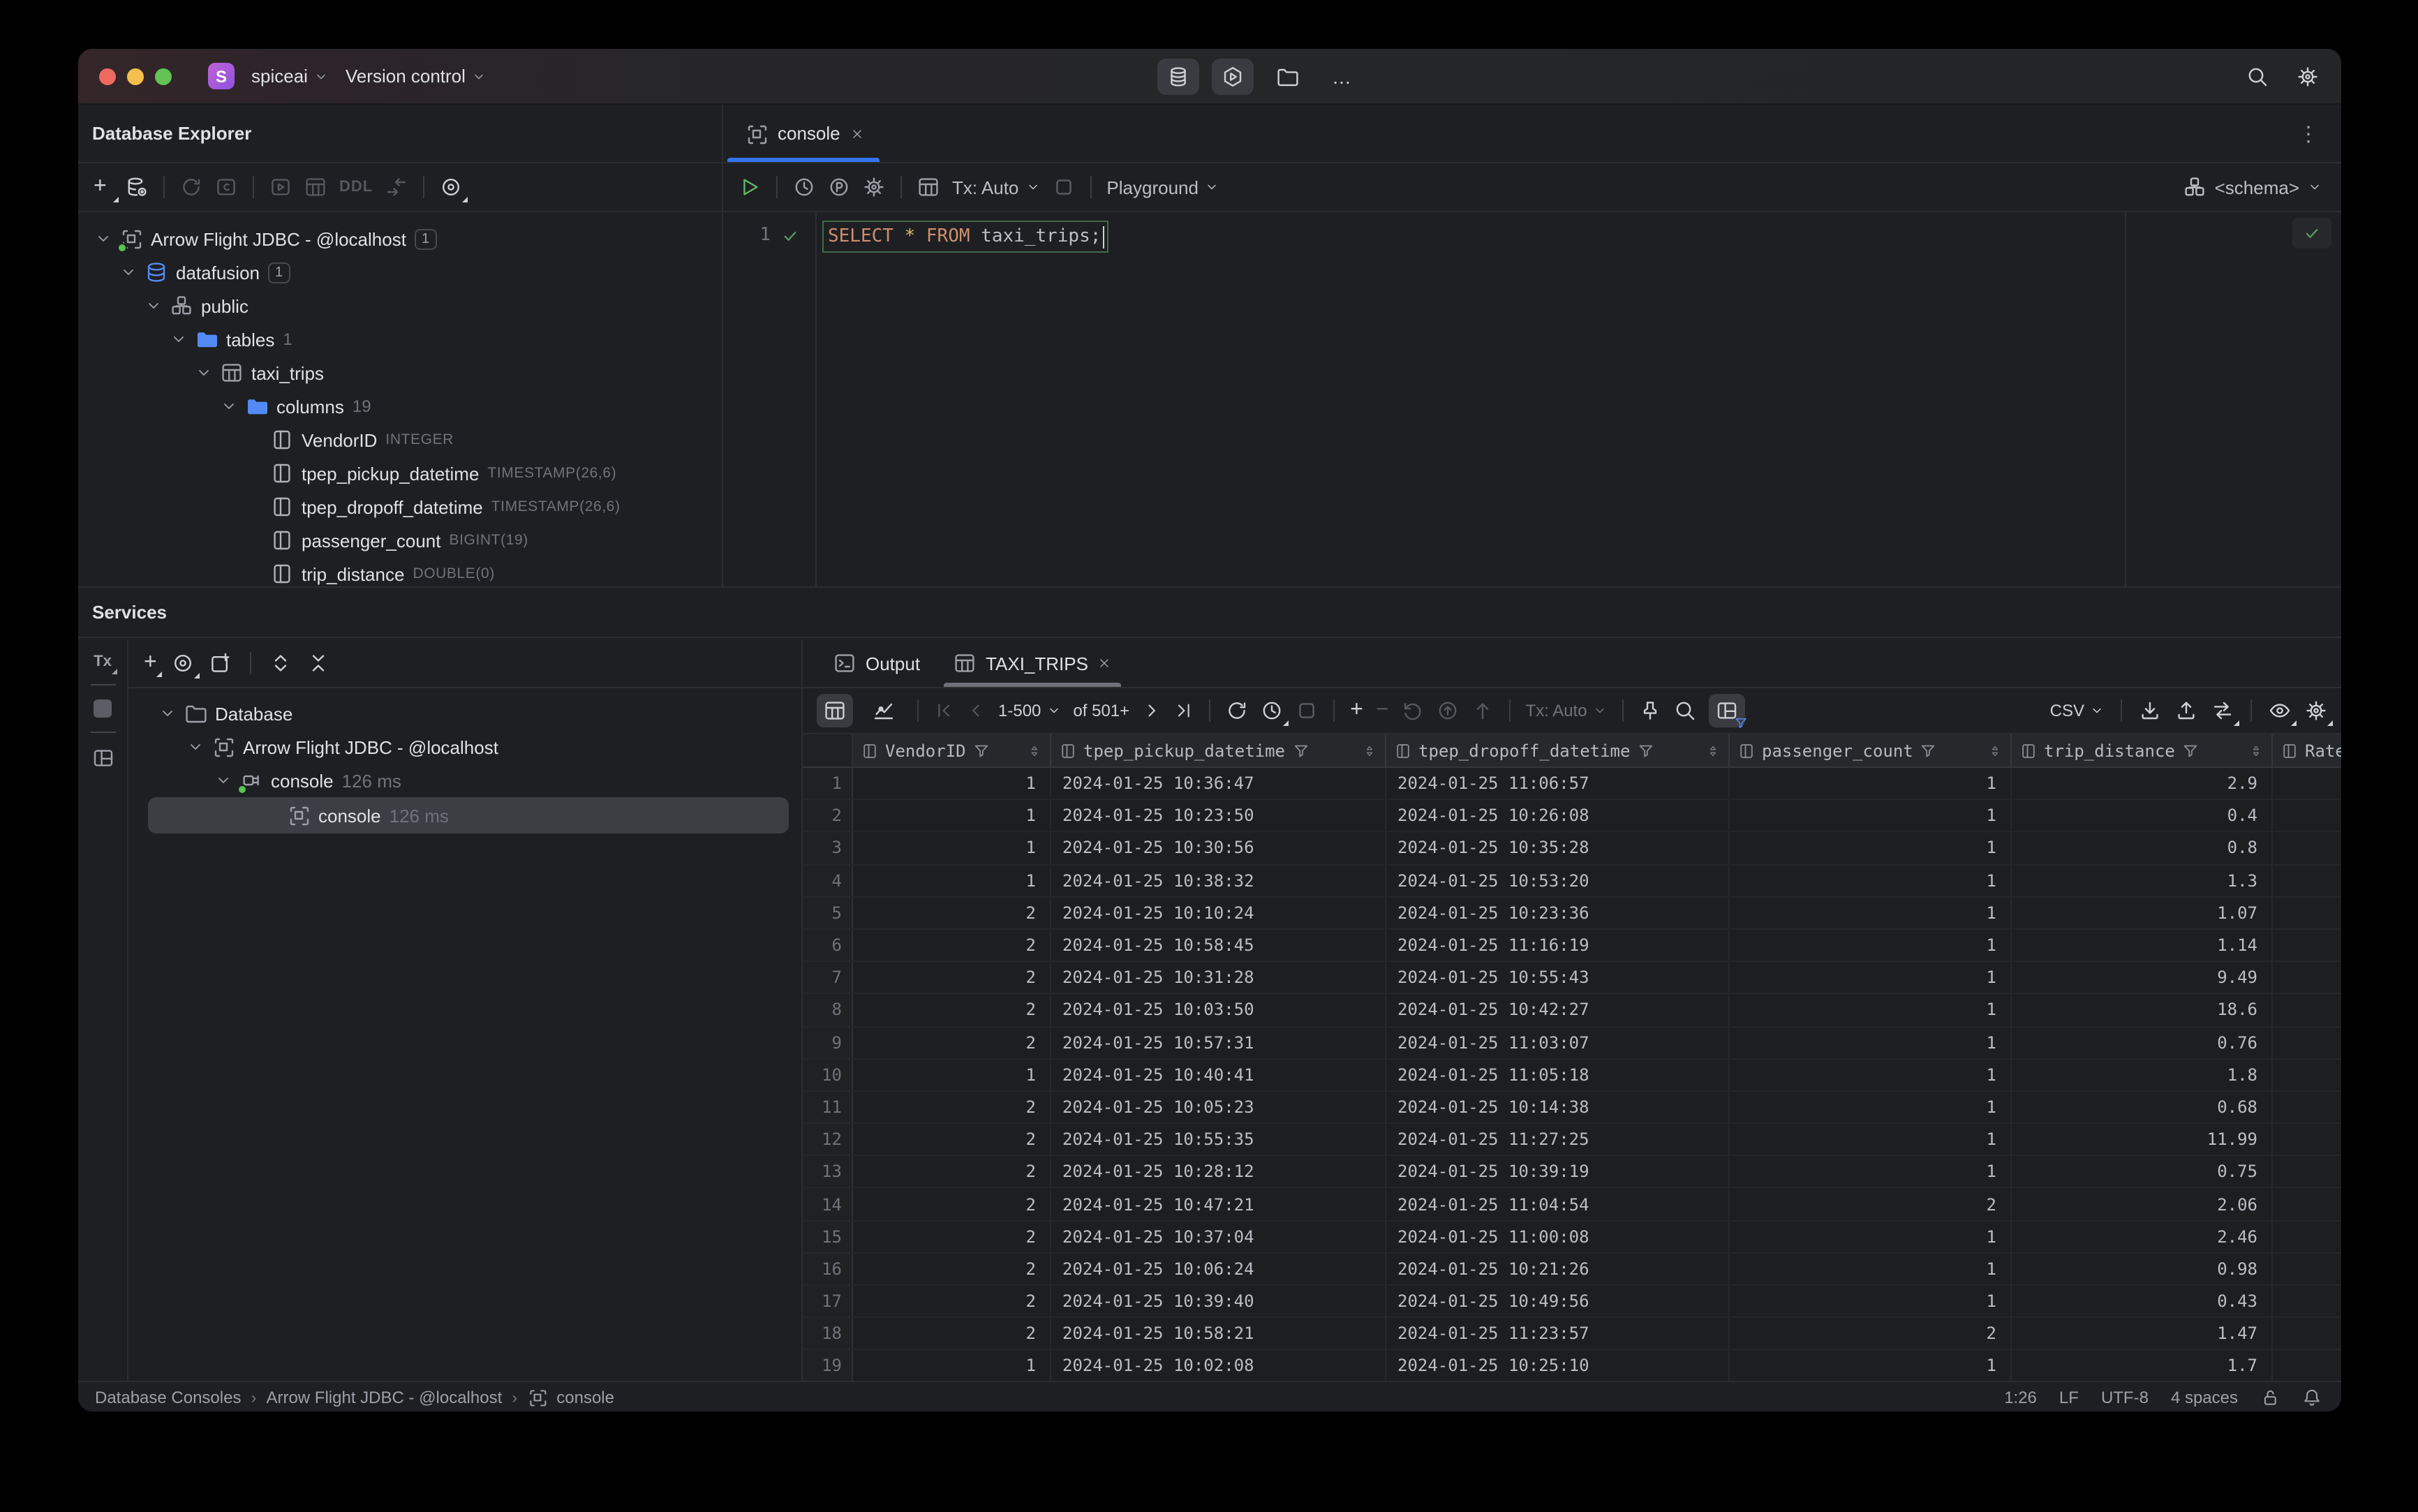  I want to click on row-number: 10, so click(828, 1074).